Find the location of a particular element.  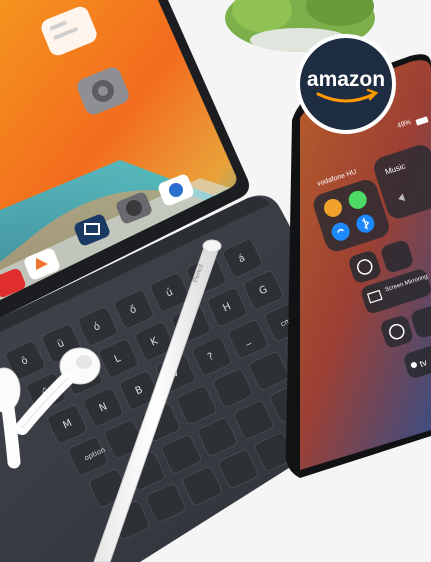

amazon-logo-text: amazon is located at coordinates (346, 79).